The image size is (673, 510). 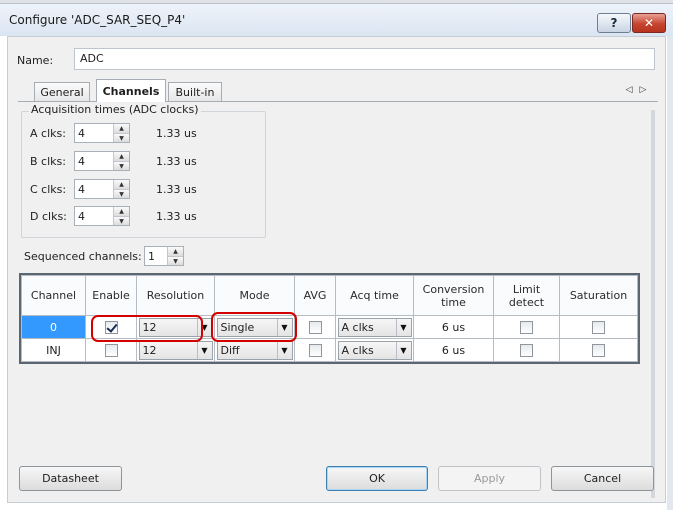 I want to click on tab-scroll-left-icon: ◁, so click(x=629, y=90).